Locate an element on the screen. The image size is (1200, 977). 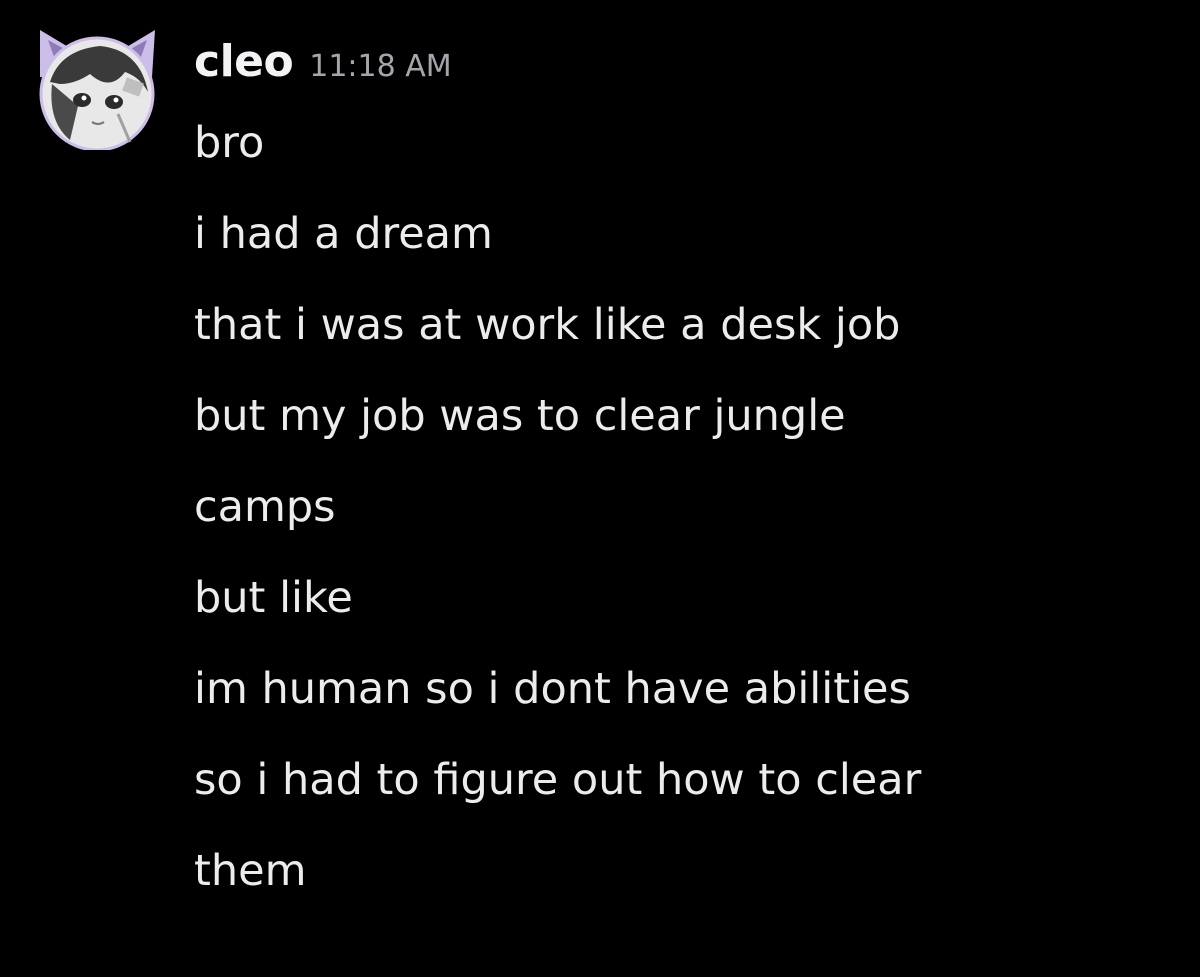
message-line: that i was at work like a desk job is located at coordinates (547, 325).